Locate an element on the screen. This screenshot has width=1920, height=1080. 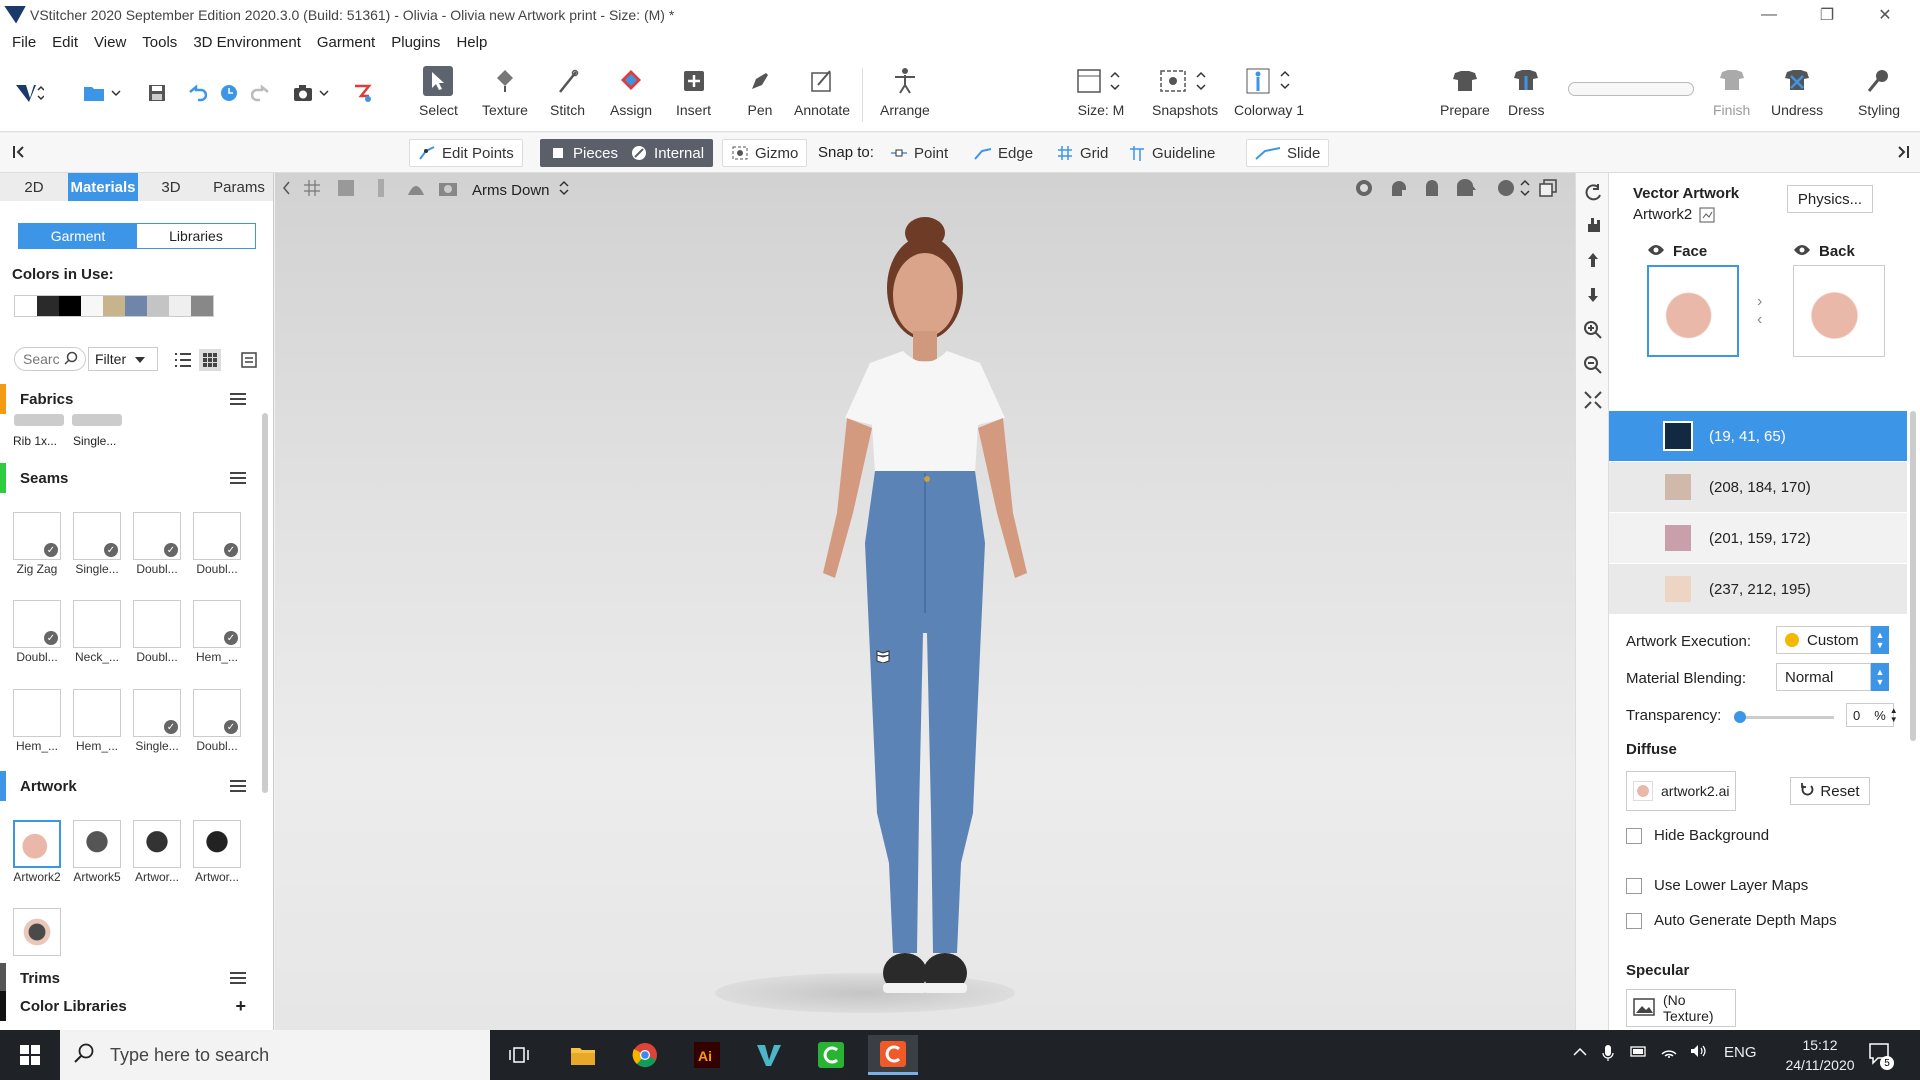
search-field: Searc is located at coordinates (50, 359).